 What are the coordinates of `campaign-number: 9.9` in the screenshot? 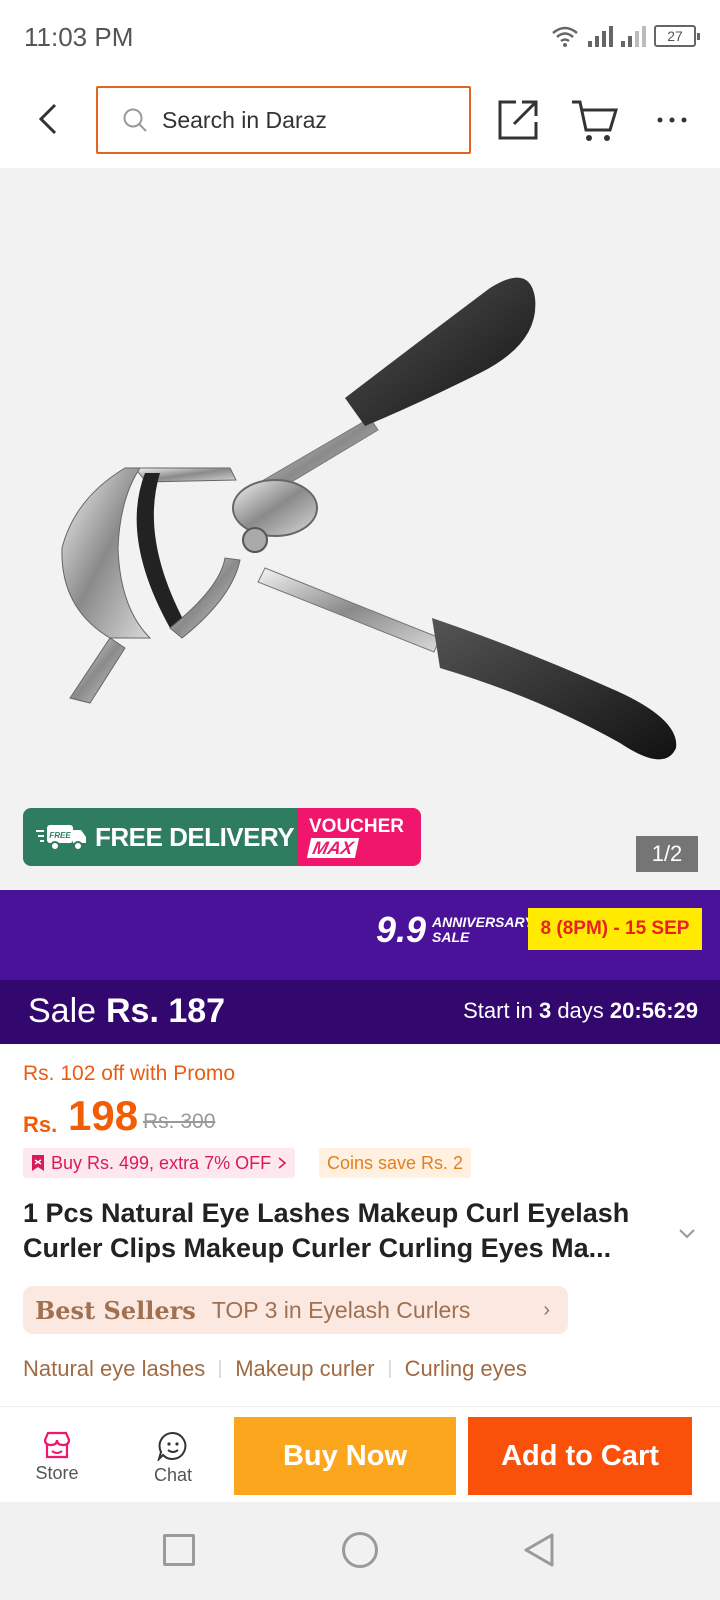 It's located at (401, 929).